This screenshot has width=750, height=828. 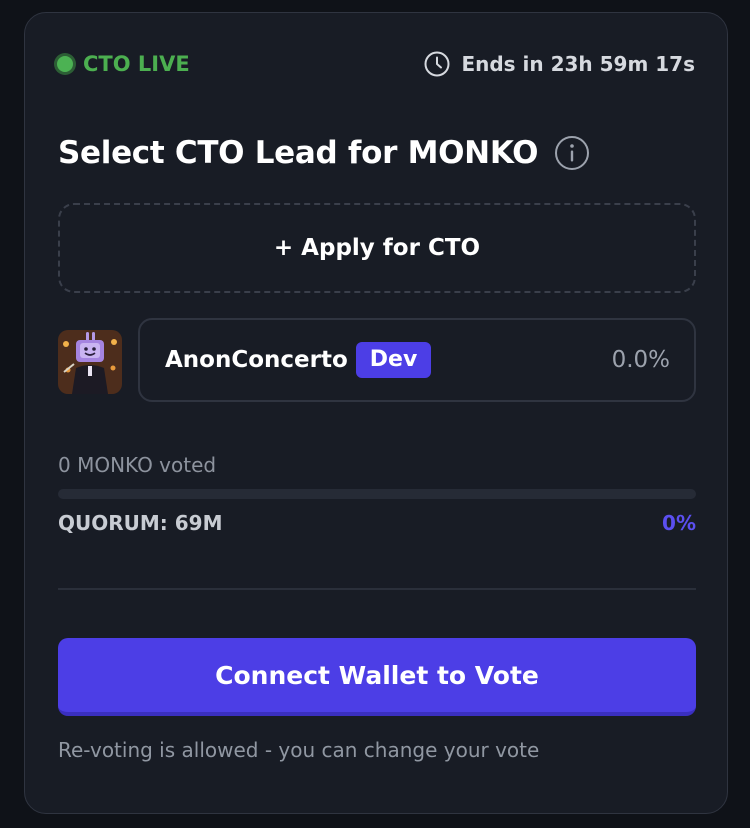 I want to click on info-circle-icon, so click(x=572, y=153).